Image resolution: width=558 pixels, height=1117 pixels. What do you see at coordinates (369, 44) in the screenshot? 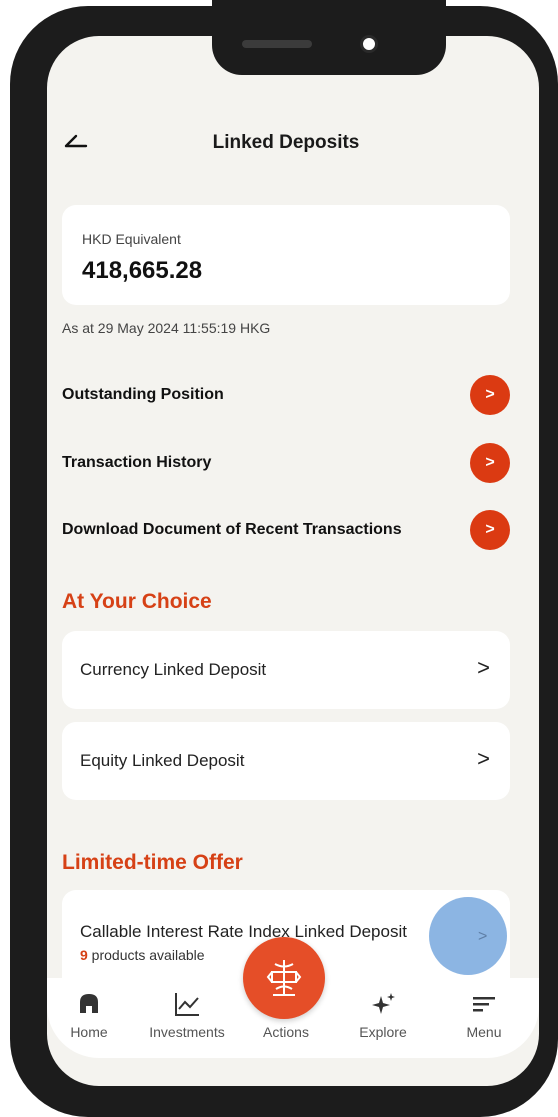
I see `camera` at bounding box center [369, 44].